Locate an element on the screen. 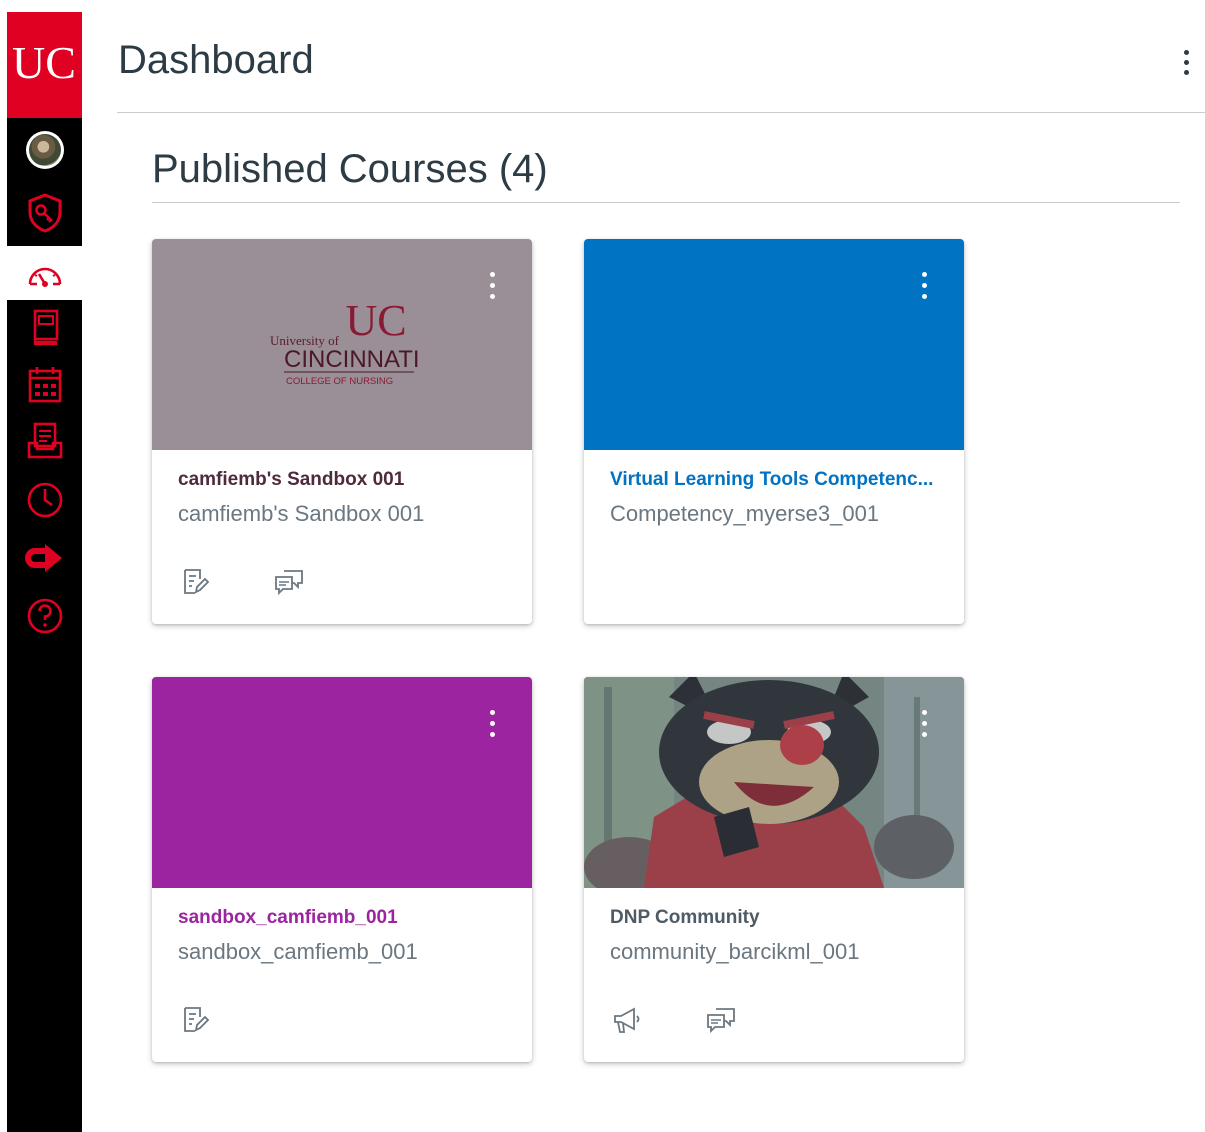  header-divider is located at coordinates (661, 112).